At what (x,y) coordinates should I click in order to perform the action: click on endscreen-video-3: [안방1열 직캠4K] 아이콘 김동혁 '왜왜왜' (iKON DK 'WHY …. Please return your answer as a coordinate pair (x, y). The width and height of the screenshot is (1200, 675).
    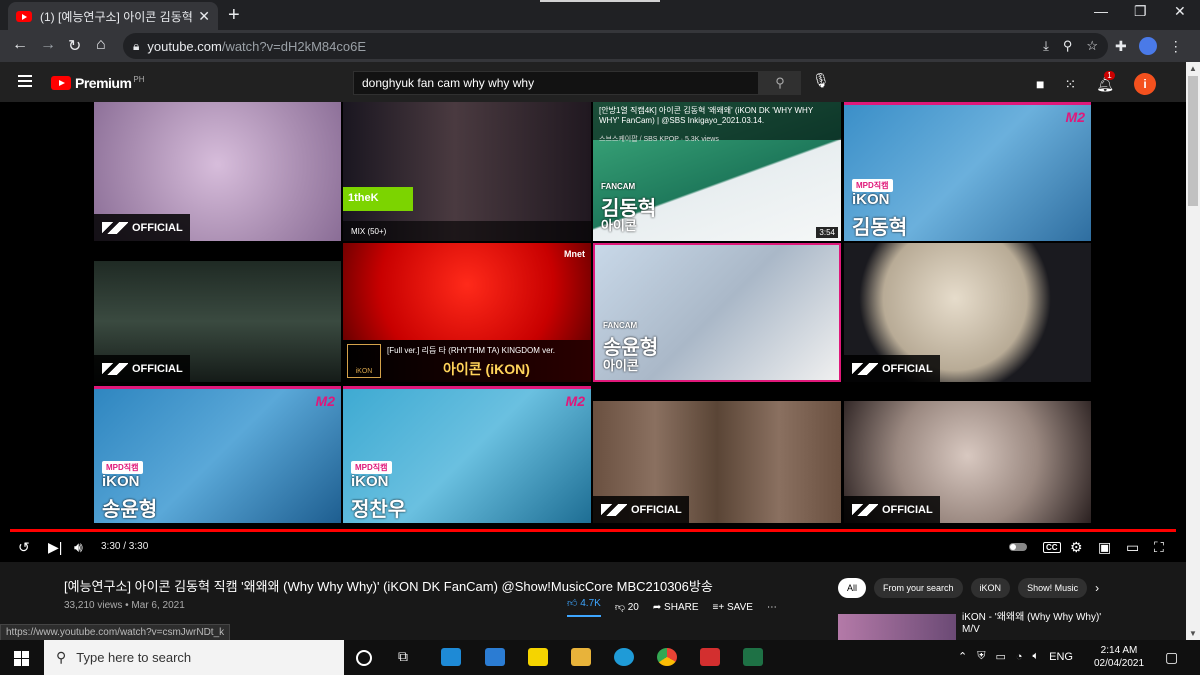
    Looking at the image, I should click on (717, 171).